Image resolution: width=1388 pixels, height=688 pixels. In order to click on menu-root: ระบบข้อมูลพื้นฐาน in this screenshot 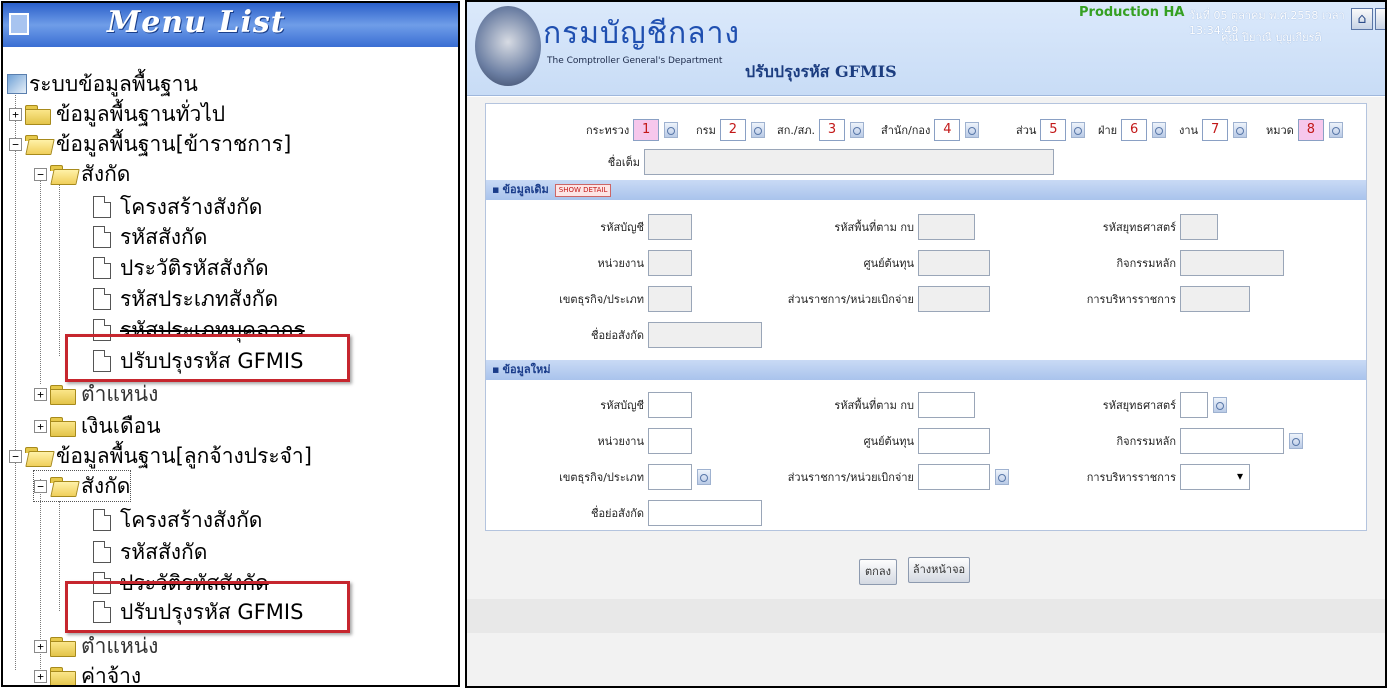, I will do `click(102, 84)`.